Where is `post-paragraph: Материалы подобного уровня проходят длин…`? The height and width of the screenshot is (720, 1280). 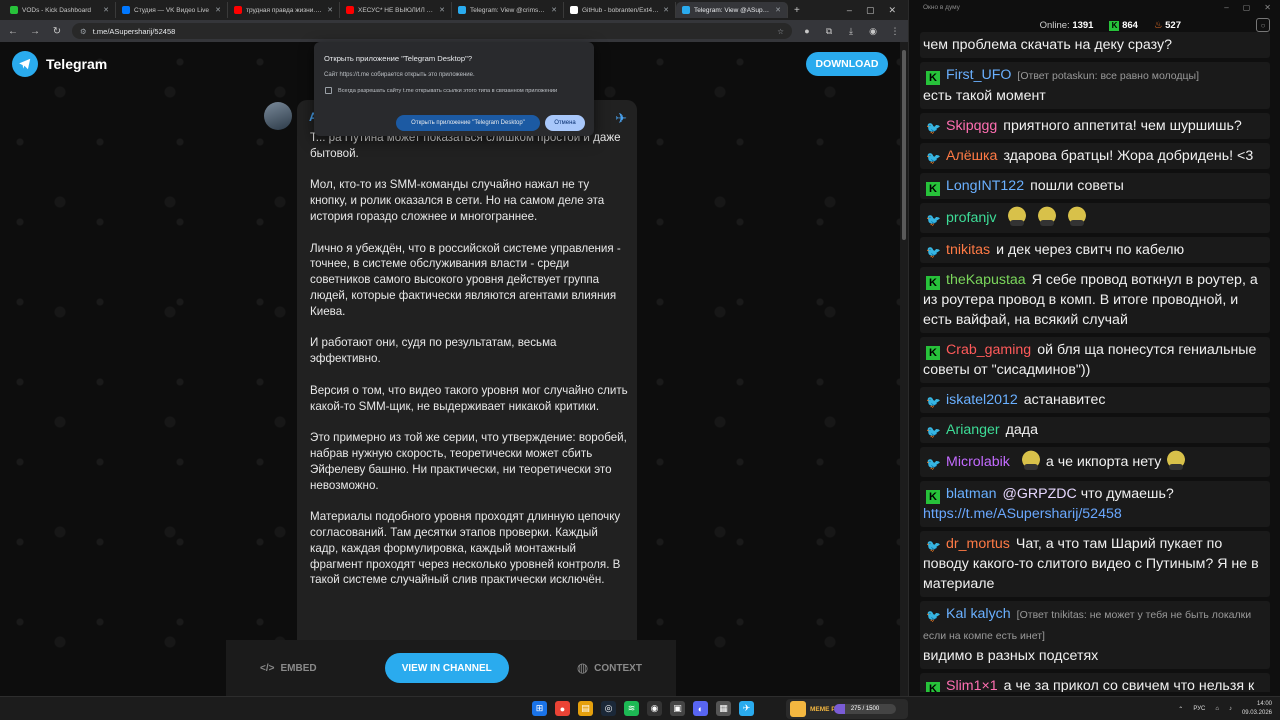 post-paragraph: Материалы подобного уровня проходят длин… is located at coordinates (465, 548).